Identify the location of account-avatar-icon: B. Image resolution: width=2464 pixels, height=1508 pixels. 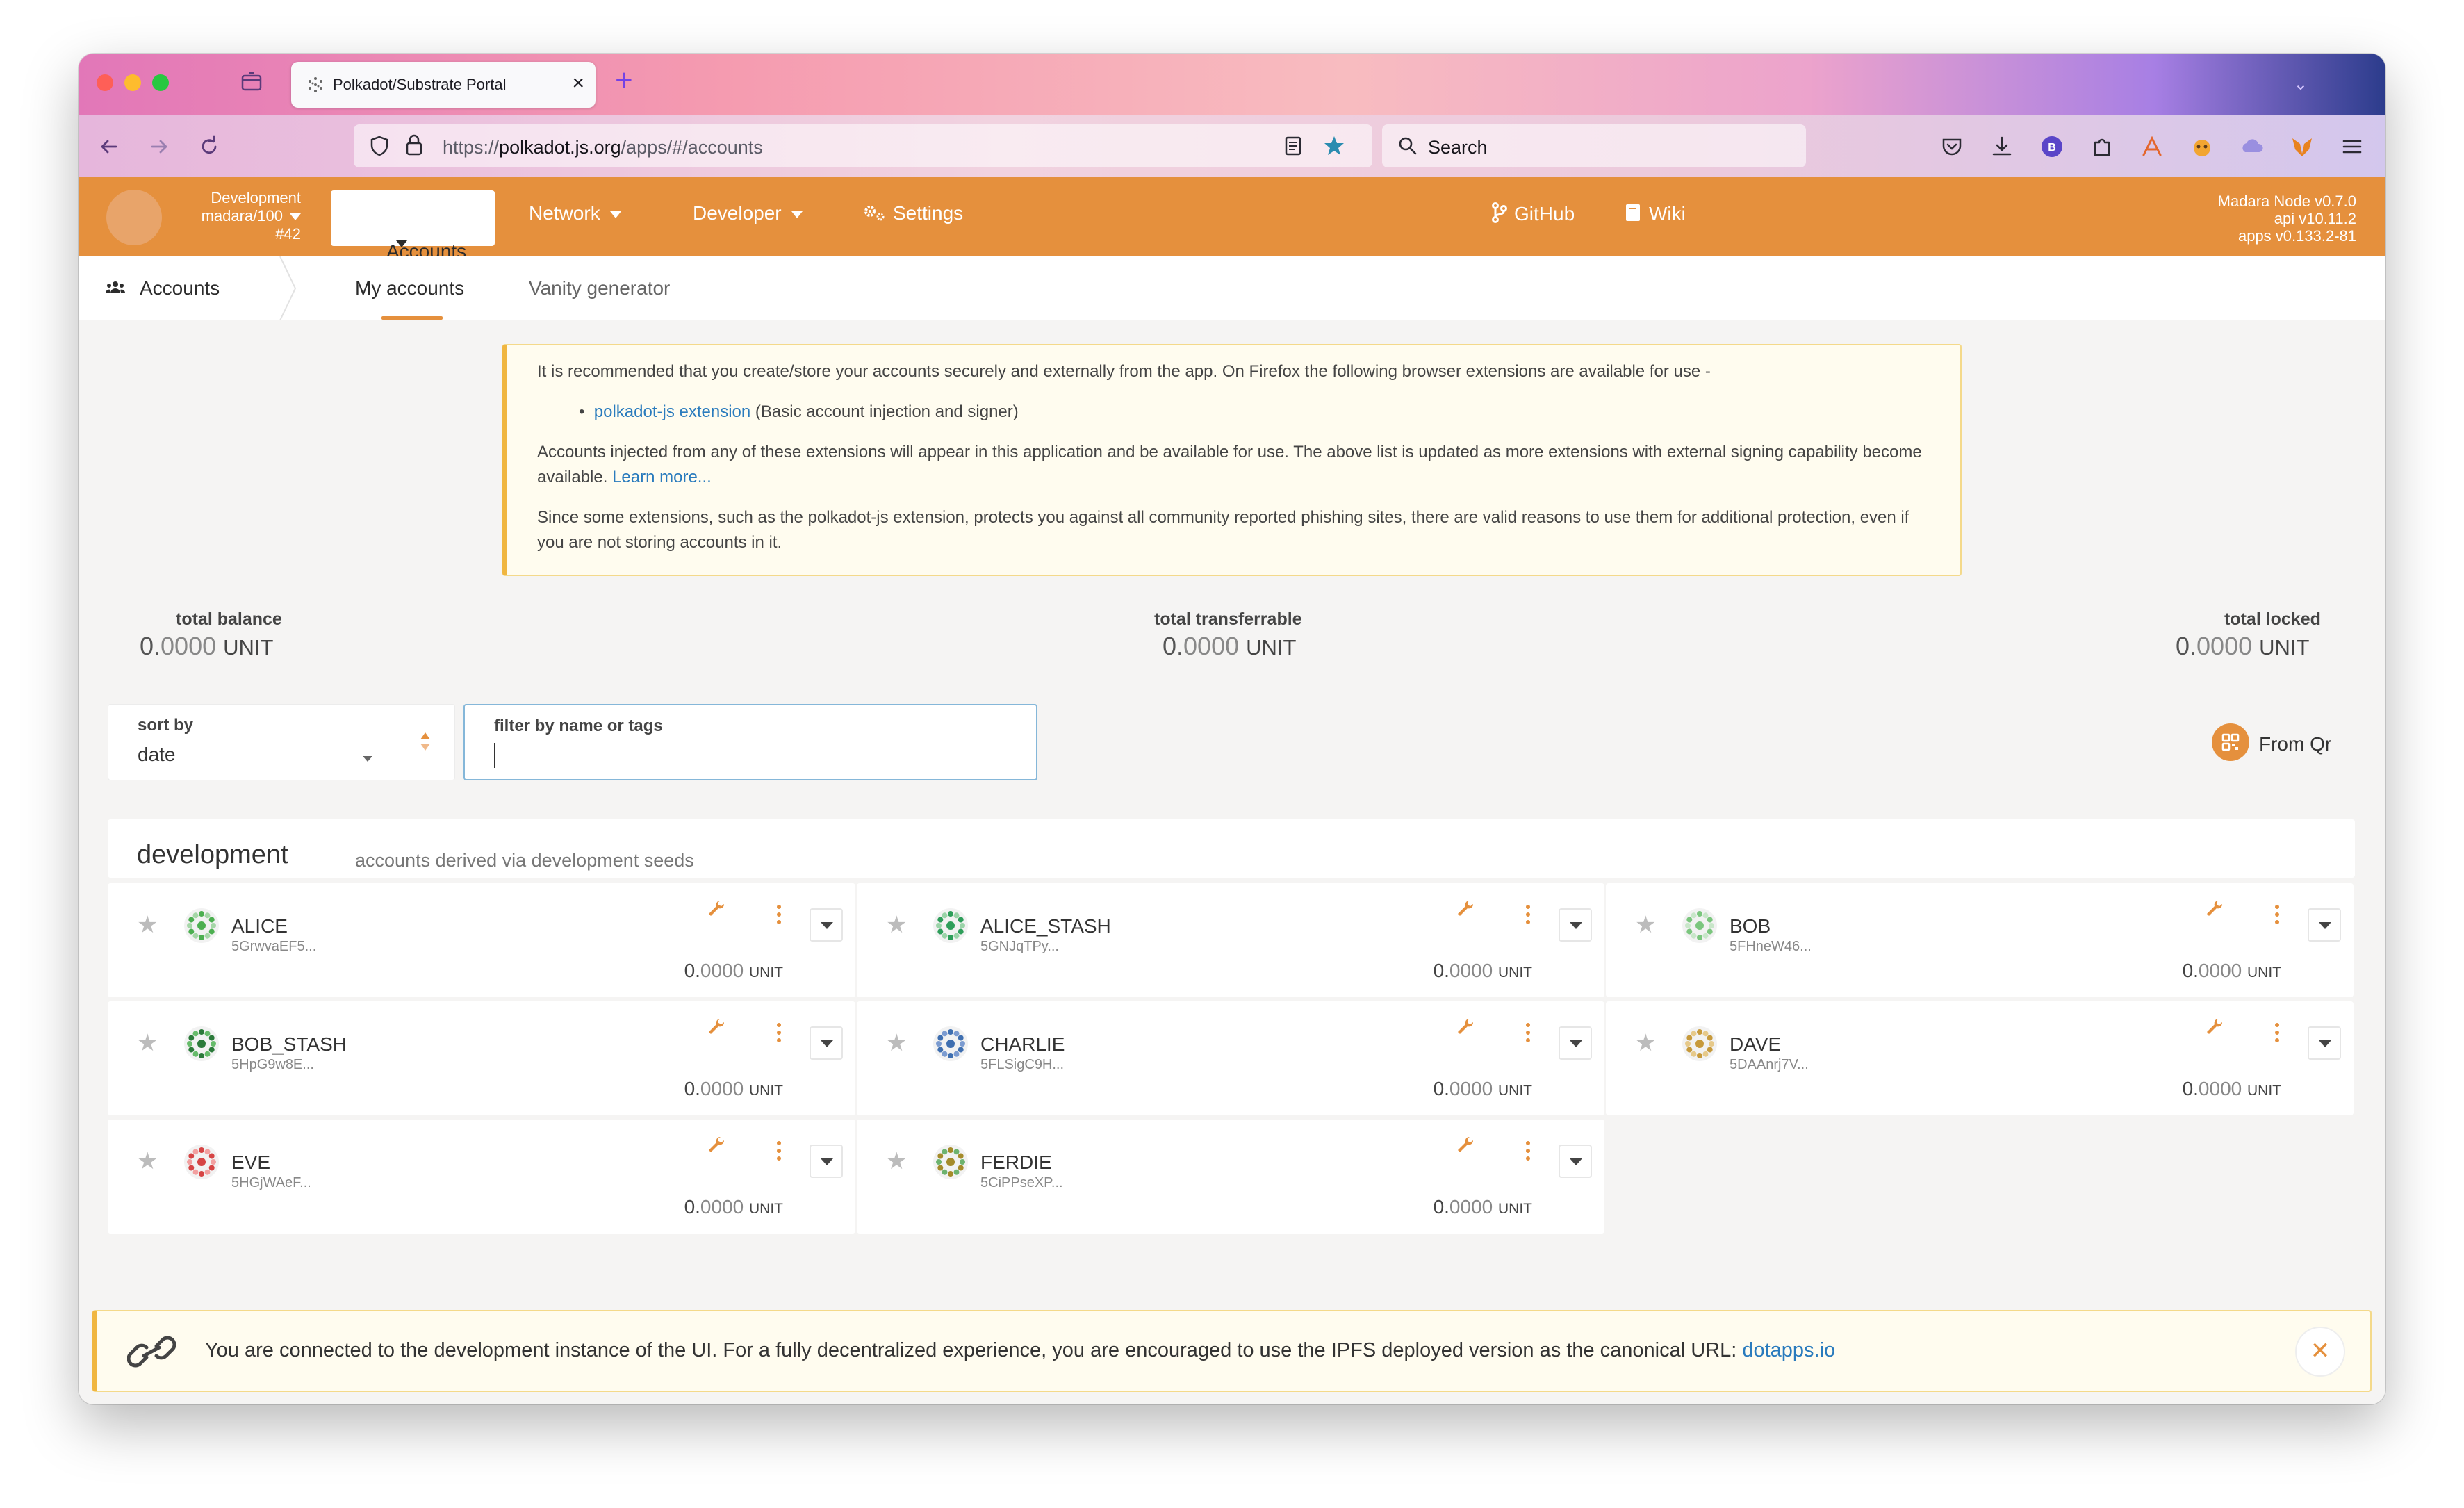
(2051, 146).